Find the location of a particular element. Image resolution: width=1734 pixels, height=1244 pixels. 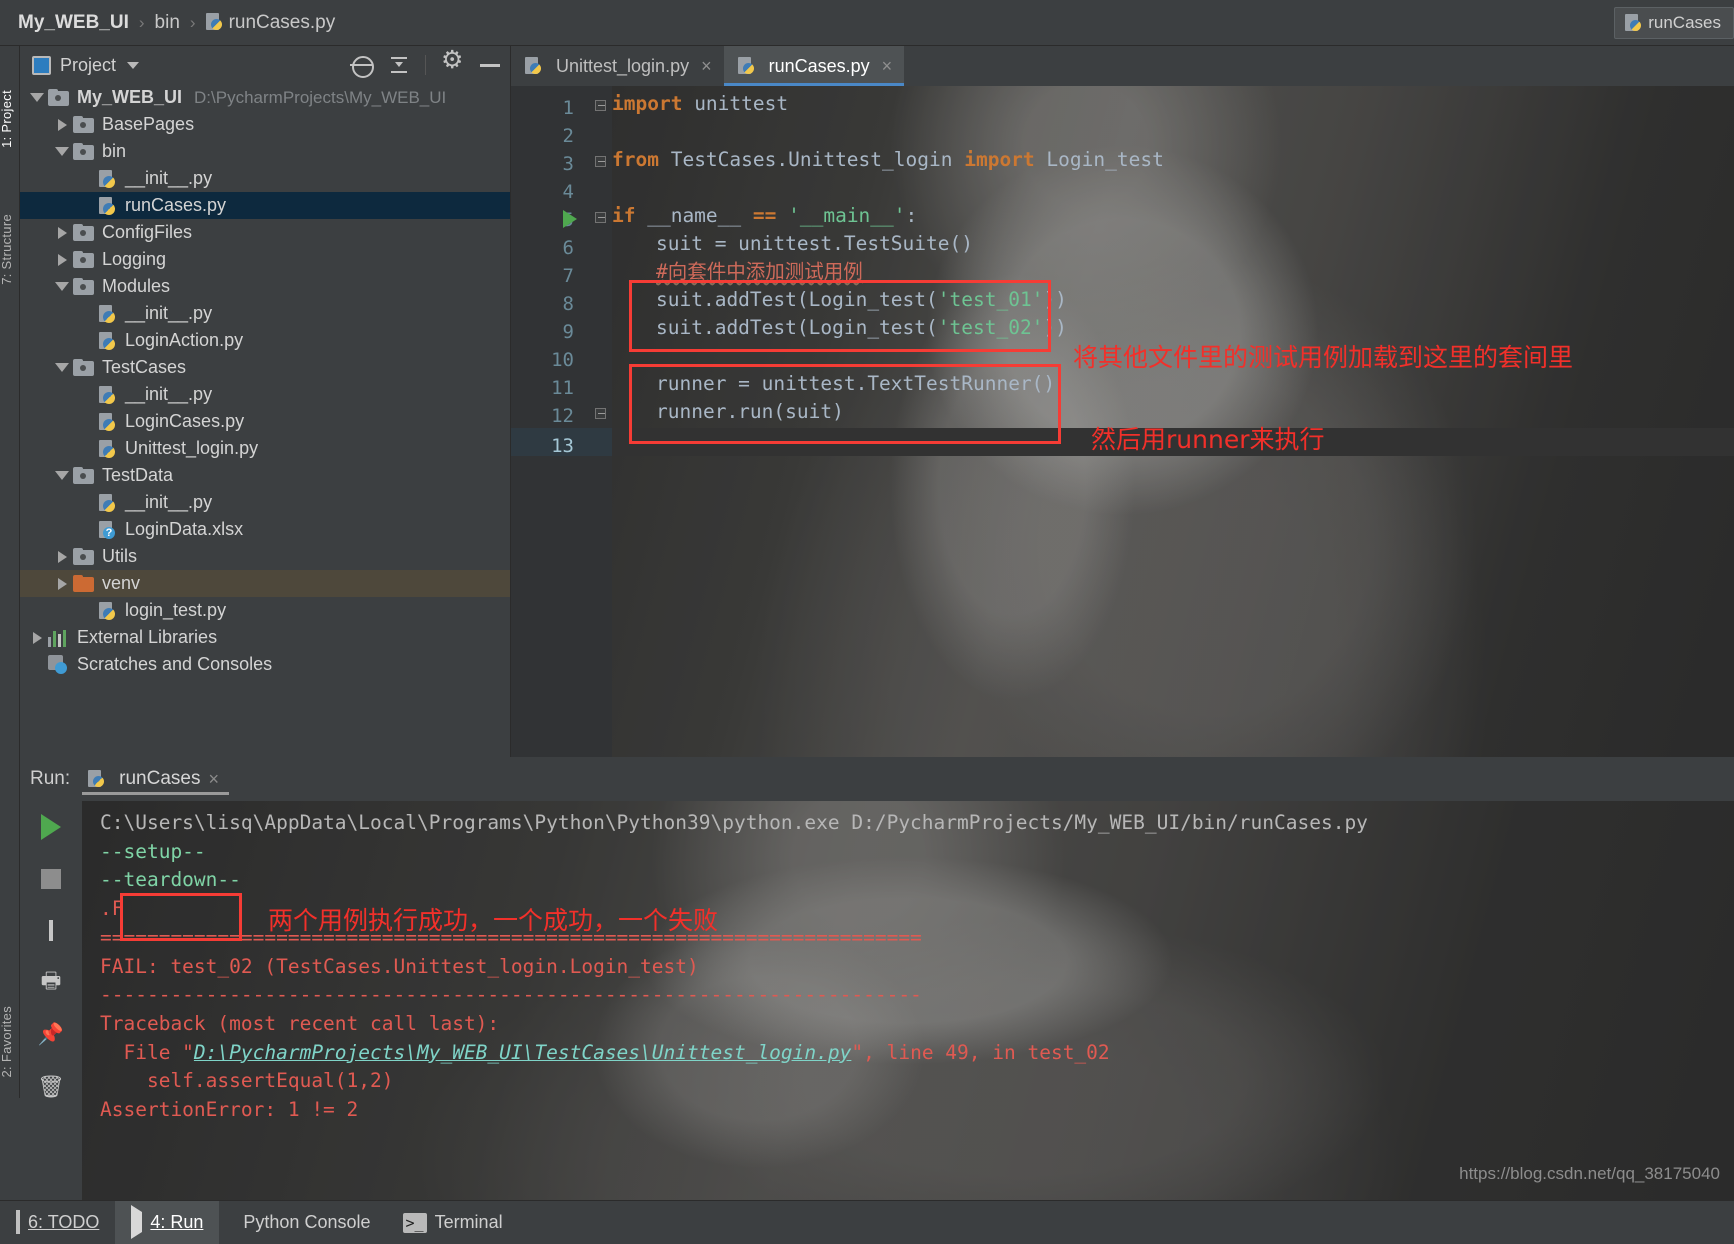

editor-tab-bar: Unittest_login.py × runCases.py × is located at coordinates (1122, 66).